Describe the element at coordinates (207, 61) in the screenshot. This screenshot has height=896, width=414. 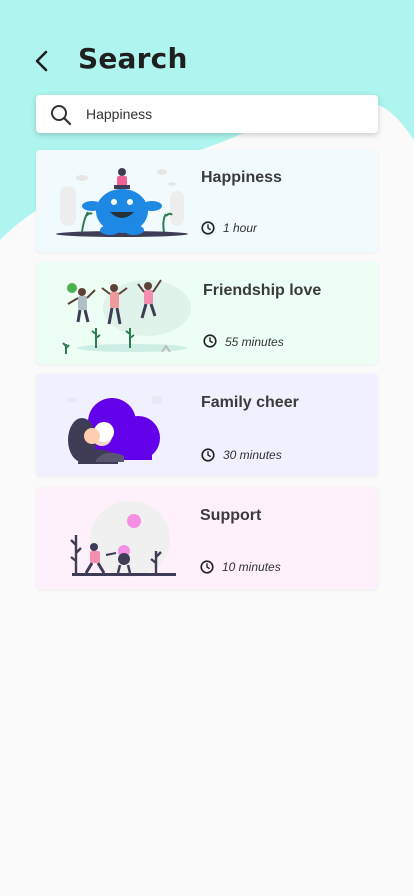
I see `header: Search` at that location.